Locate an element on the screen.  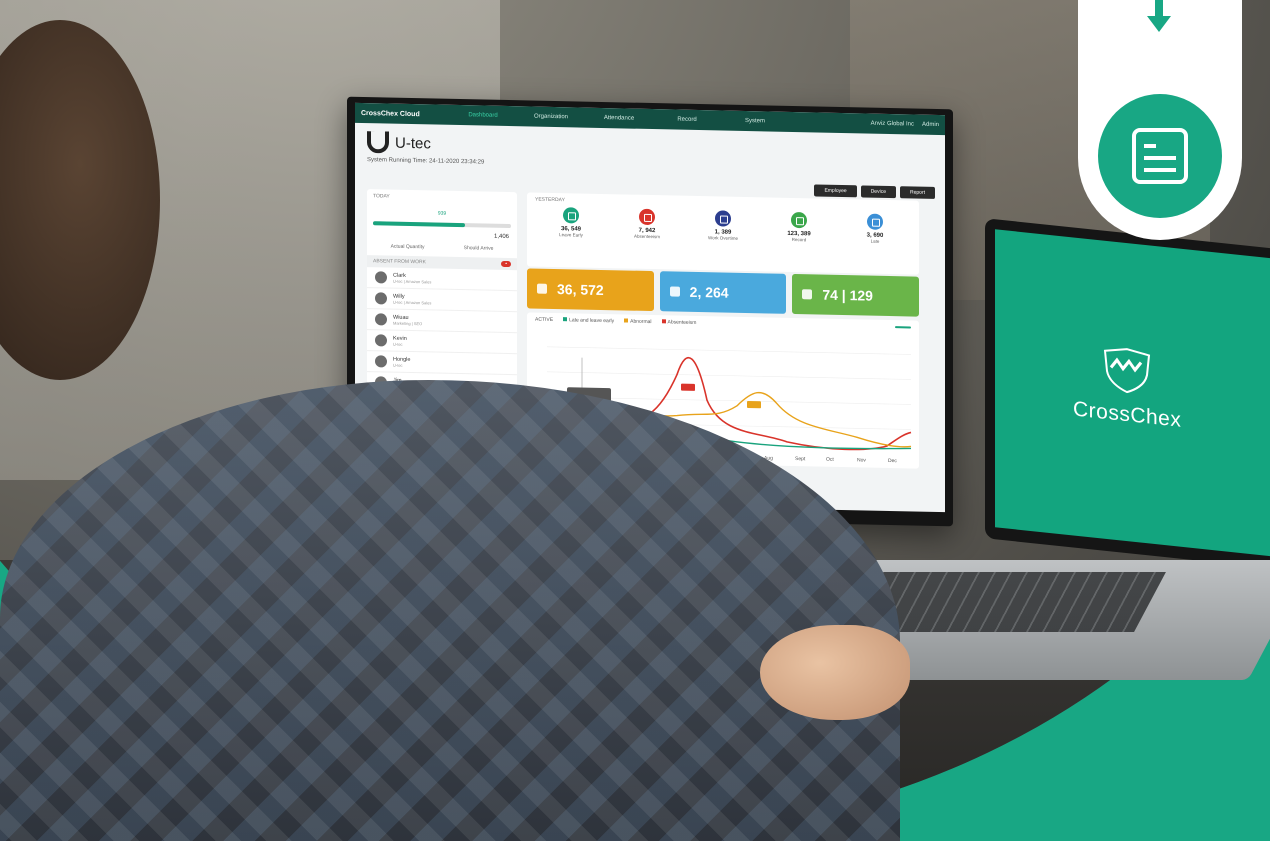
absent-title: ABSENT FROM WORK is located at coordinates (399, 262).